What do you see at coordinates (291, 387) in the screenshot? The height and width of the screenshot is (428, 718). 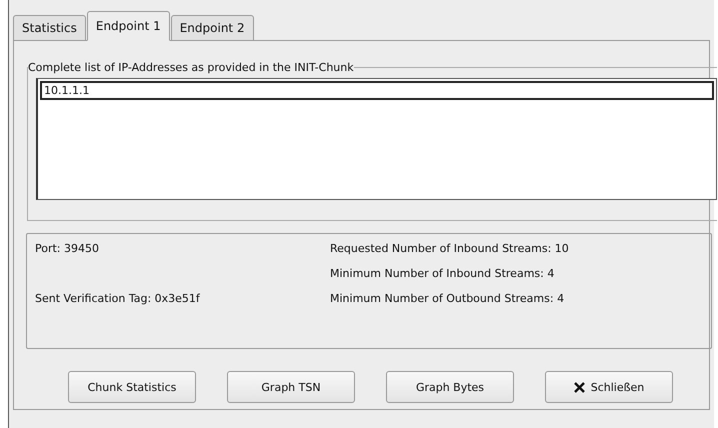 I see `action-button: Graph TSN` at bounding box center [291, 387].